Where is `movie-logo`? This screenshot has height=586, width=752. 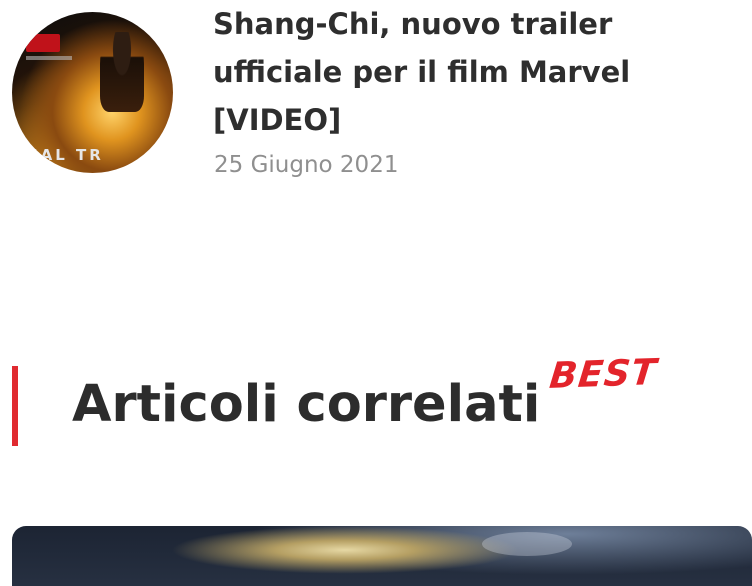 movie-logo is located at coordinates (43, 43).